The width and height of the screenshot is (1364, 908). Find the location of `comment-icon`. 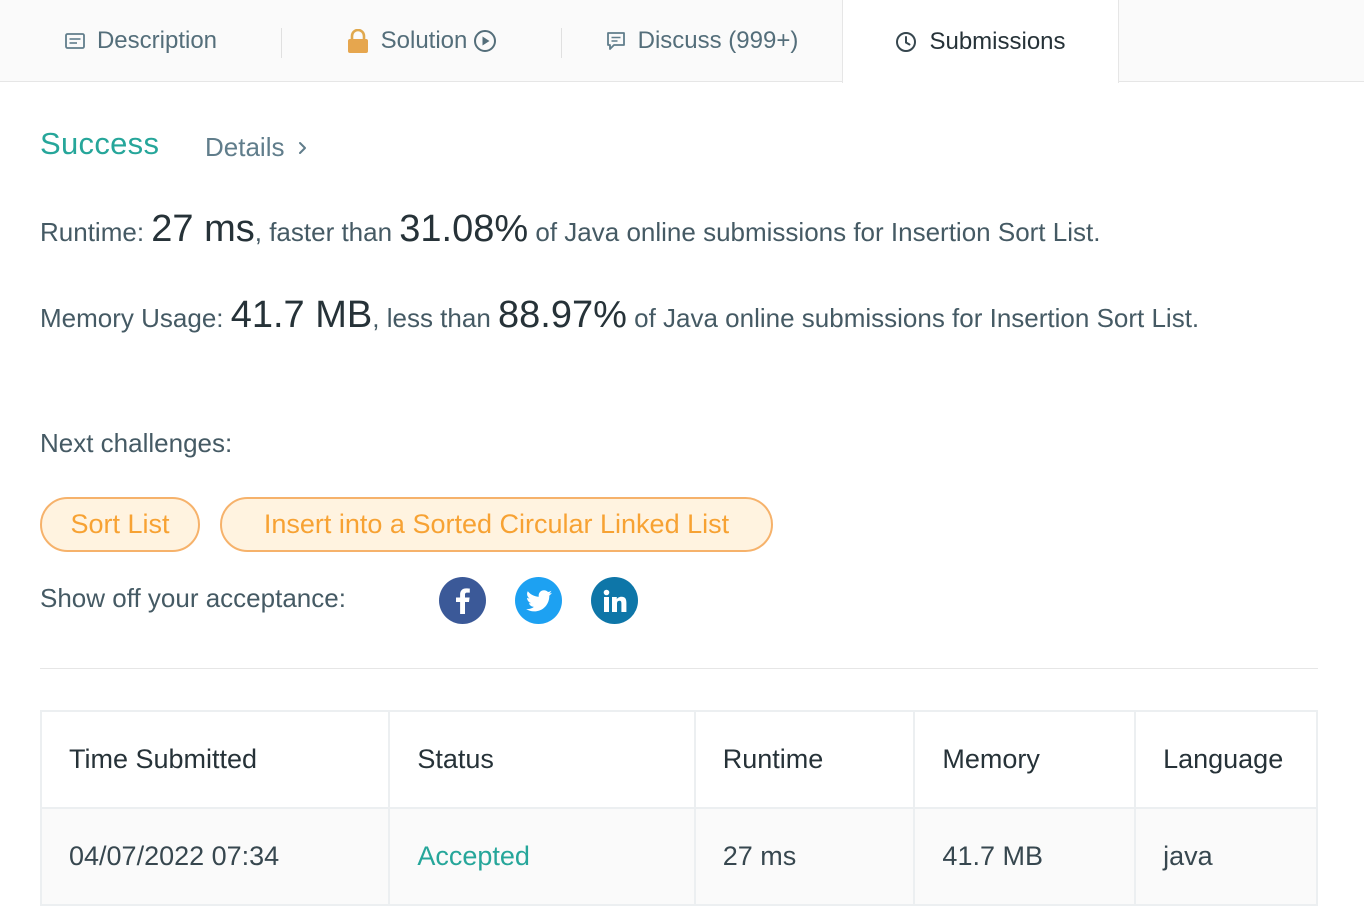

comment-icon is located at coordinates (616, 41).